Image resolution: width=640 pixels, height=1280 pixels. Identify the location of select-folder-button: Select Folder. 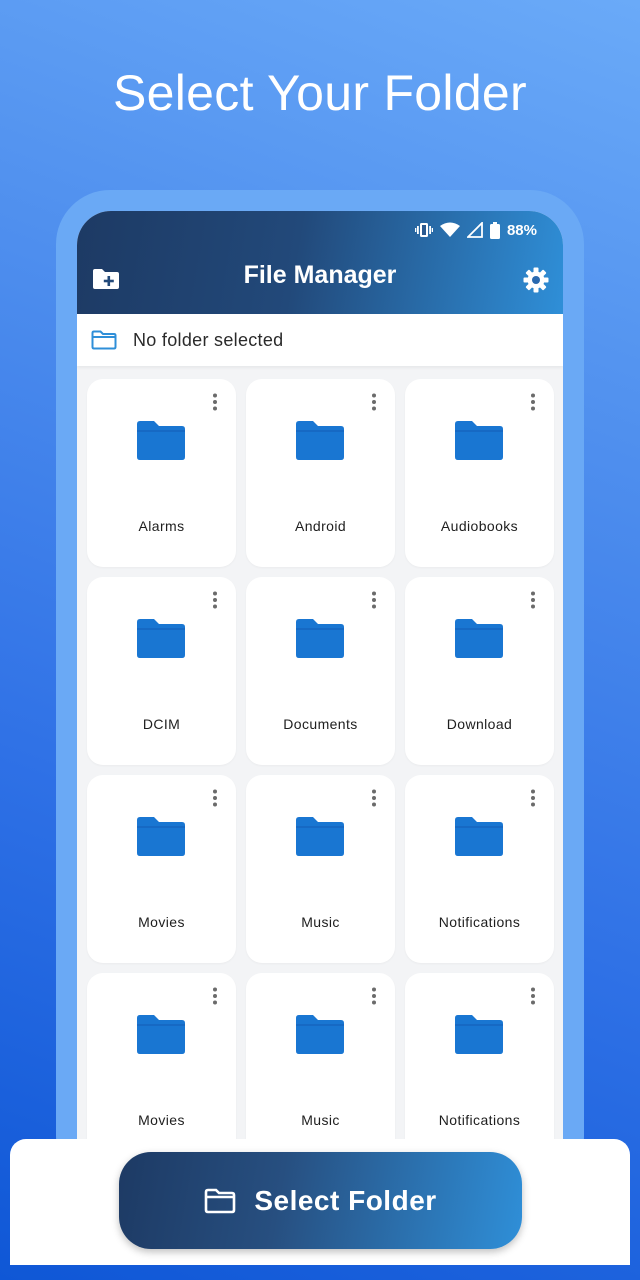
(320, 1200).